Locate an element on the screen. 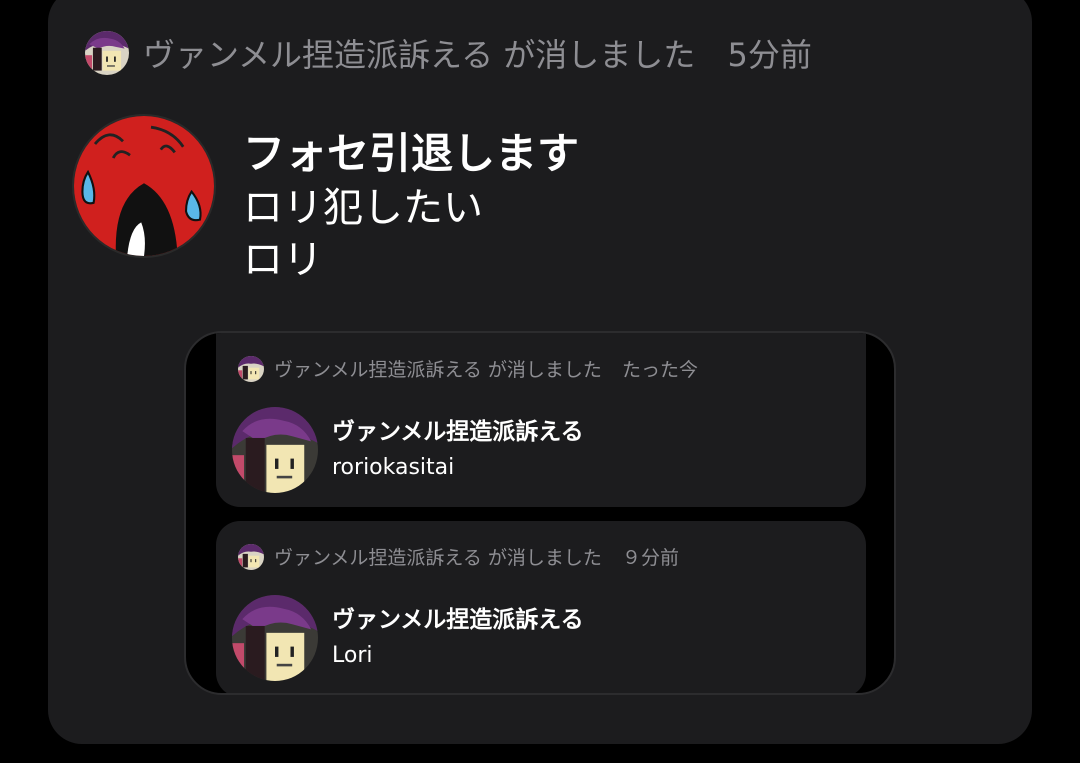 The image size is (1080, 763). notice-time: 5分前 is located at coordinates (769, 55).